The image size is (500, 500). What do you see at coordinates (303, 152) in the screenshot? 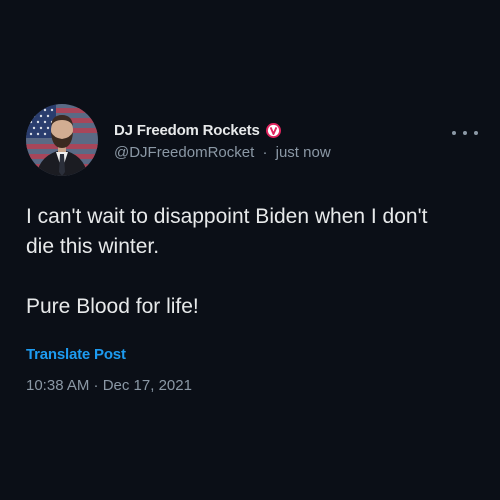
I see `relative-time: just now` at bounding box center [303, 152].